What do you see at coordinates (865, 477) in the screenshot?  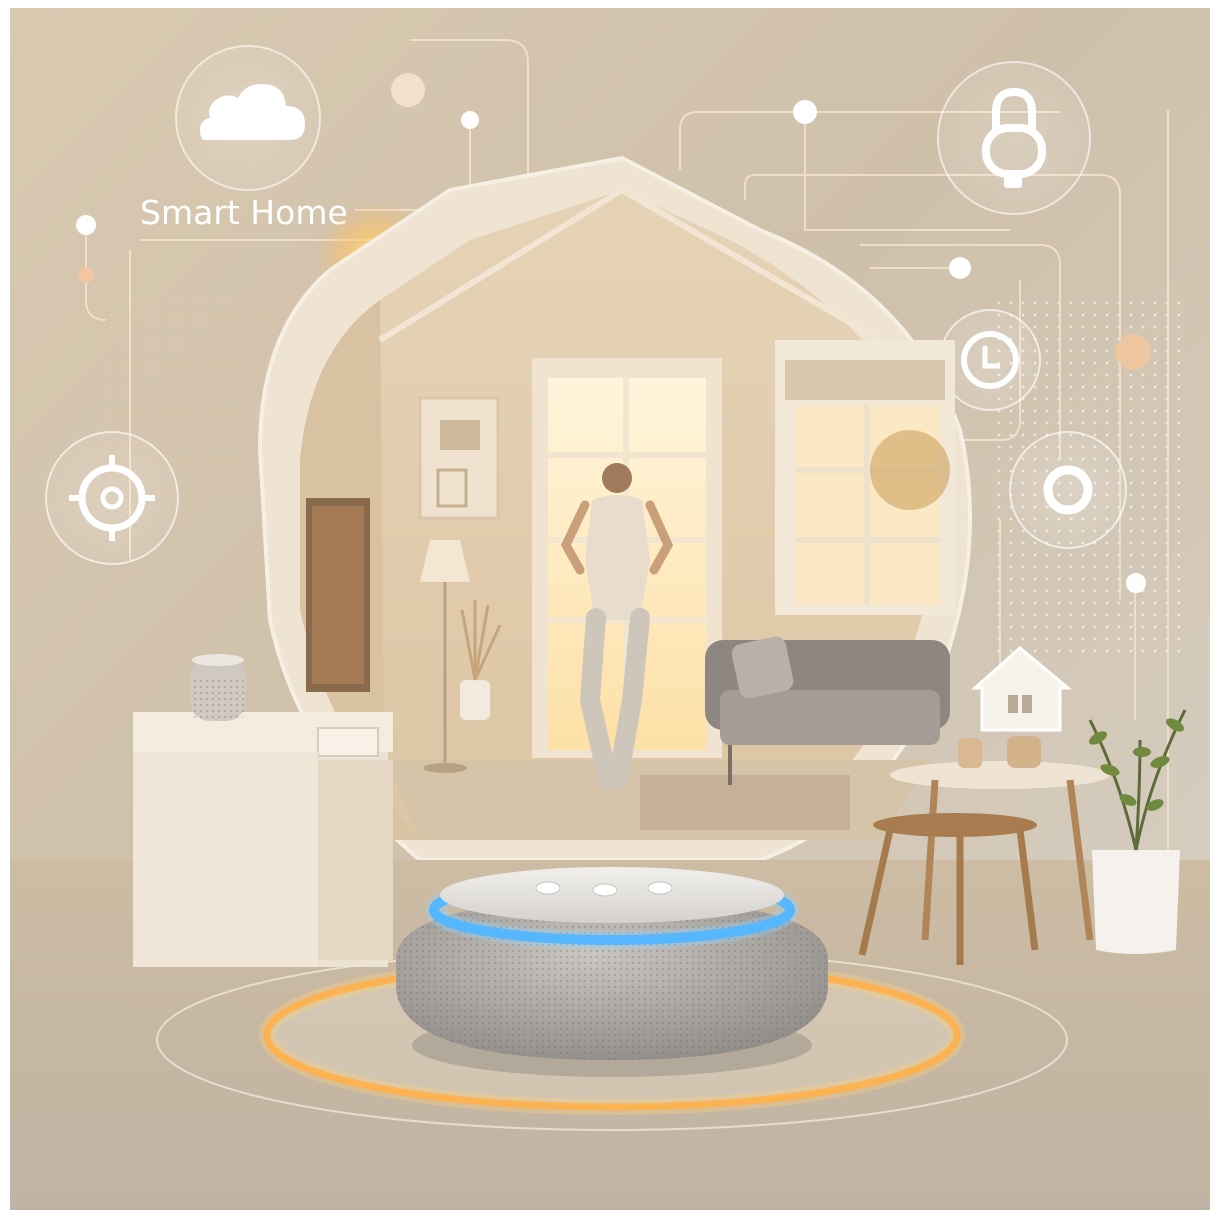 I see `window` at bounding box center [865, 477].